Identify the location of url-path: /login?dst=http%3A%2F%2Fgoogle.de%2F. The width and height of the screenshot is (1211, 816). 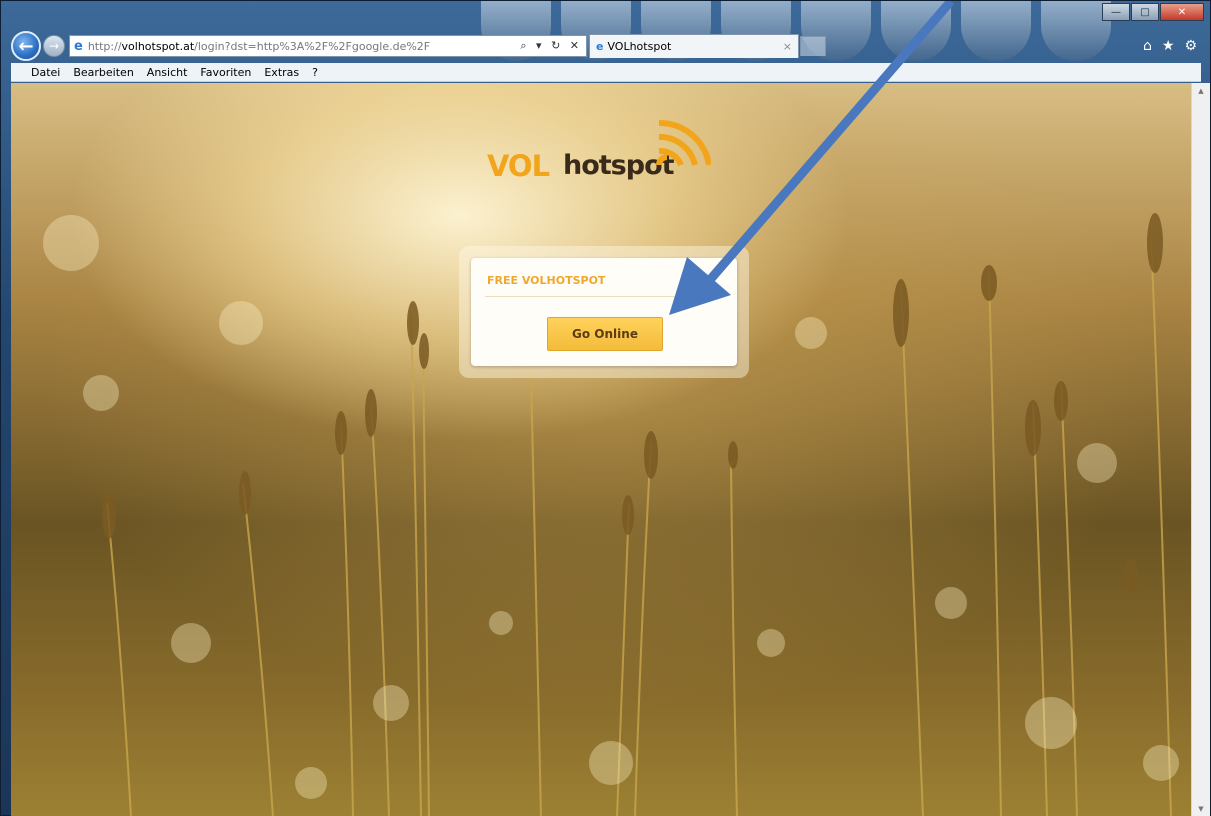
(312, 46).